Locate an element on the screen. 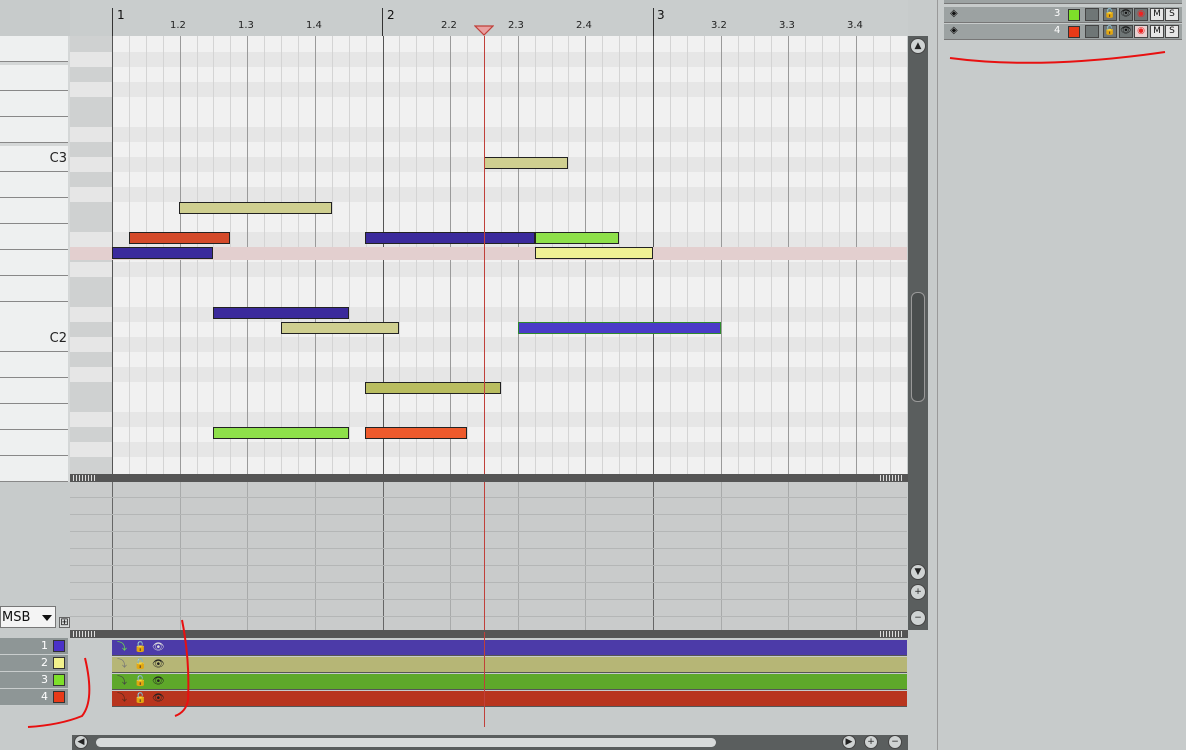  vertical-scrollbar: ▲ ▼ + − is located at coordinates (918, 333).